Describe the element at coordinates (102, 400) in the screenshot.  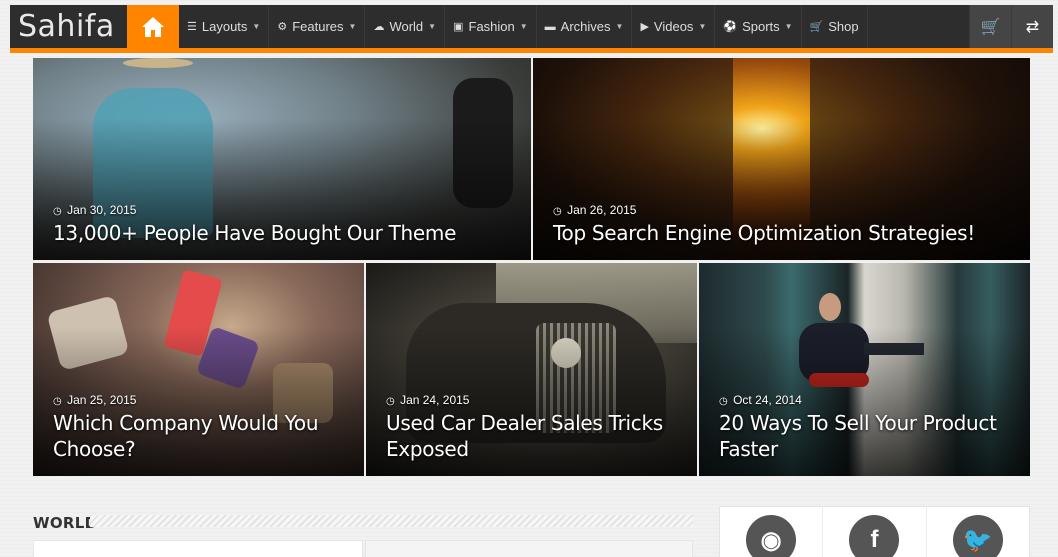
I see `post-date-text: Jan 25, 2015` at that location.